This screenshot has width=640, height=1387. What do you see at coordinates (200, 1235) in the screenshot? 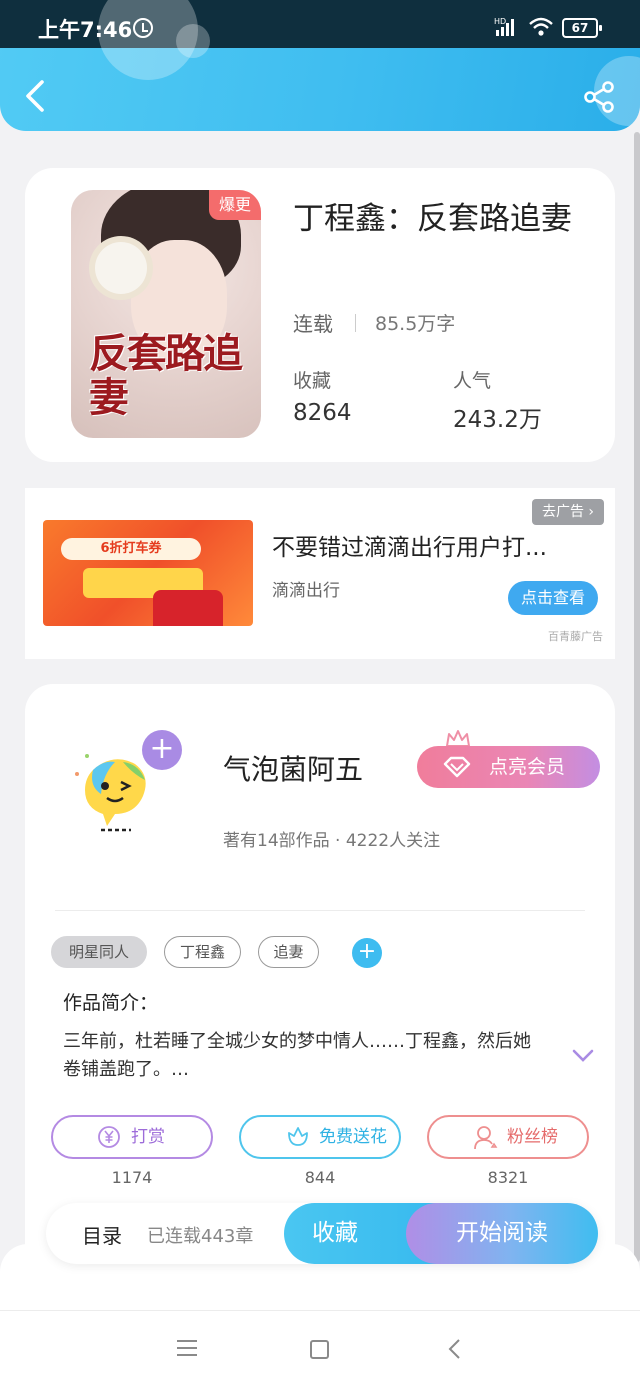
I see `chapter-count: 已连载443章` at bounding box center [200, 1235].